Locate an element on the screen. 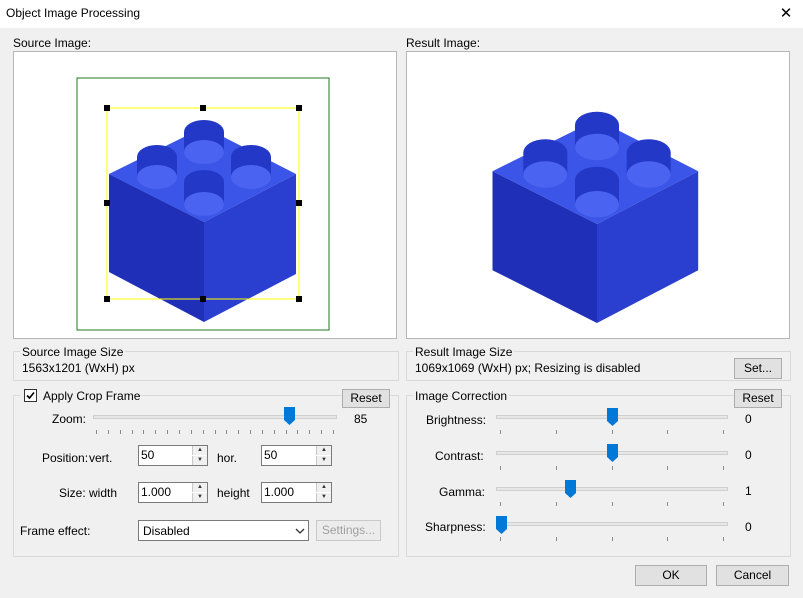 The height and width of the screenshot is (598, 803). gamma-slider-thumb is located at coordinates (570, 489).